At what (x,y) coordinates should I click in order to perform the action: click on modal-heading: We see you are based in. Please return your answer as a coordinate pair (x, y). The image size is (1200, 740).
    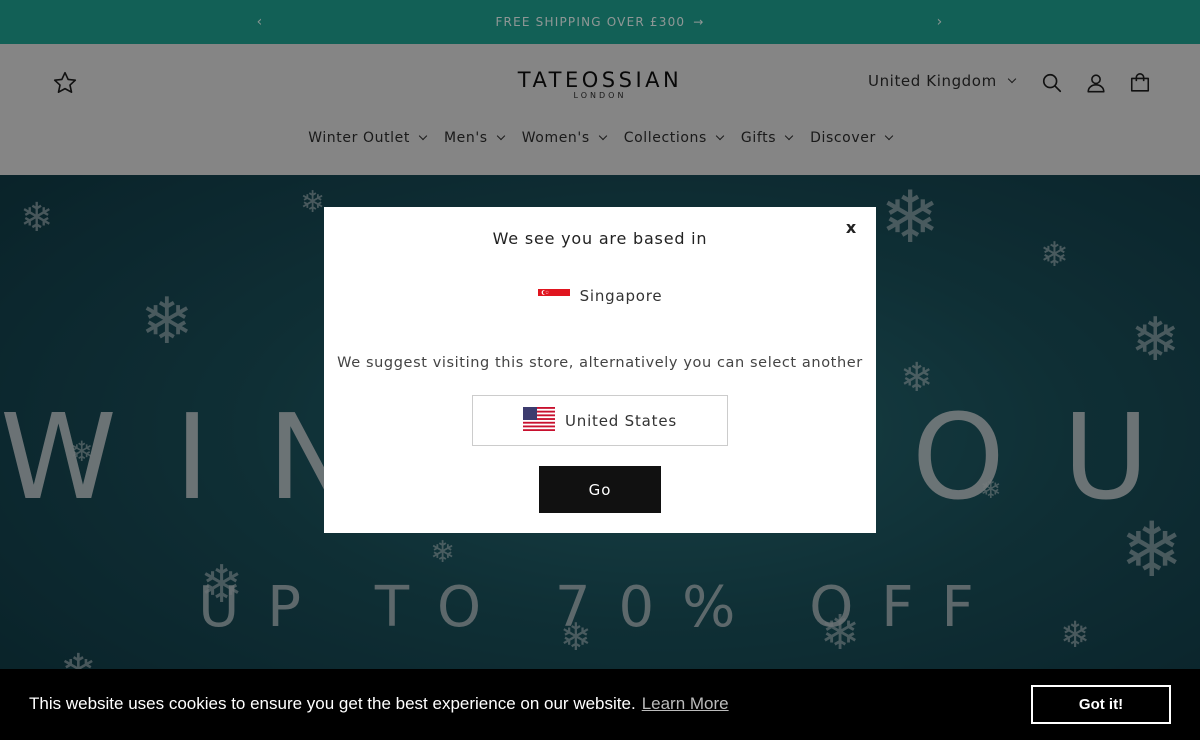
    Looking at the image, I should click on (600, 238).